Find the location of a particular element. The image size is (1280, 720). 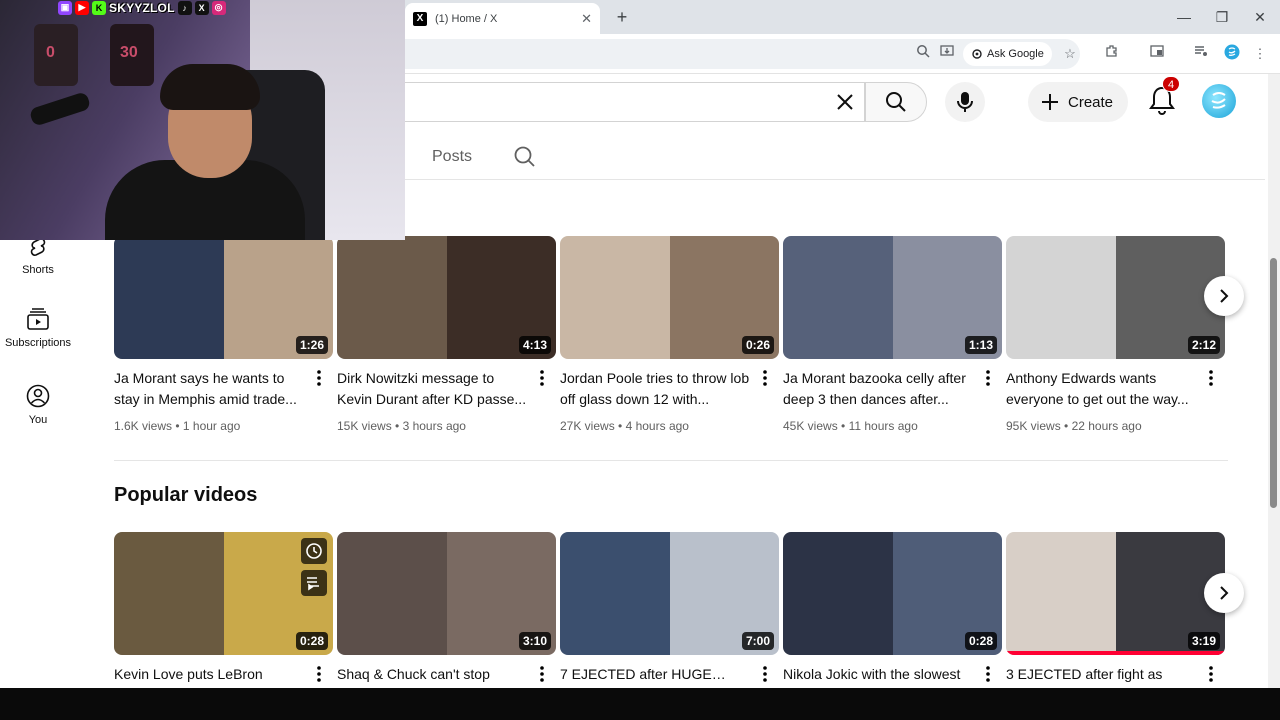

profile-avatar-icon is located at coordinates (1232, 54).